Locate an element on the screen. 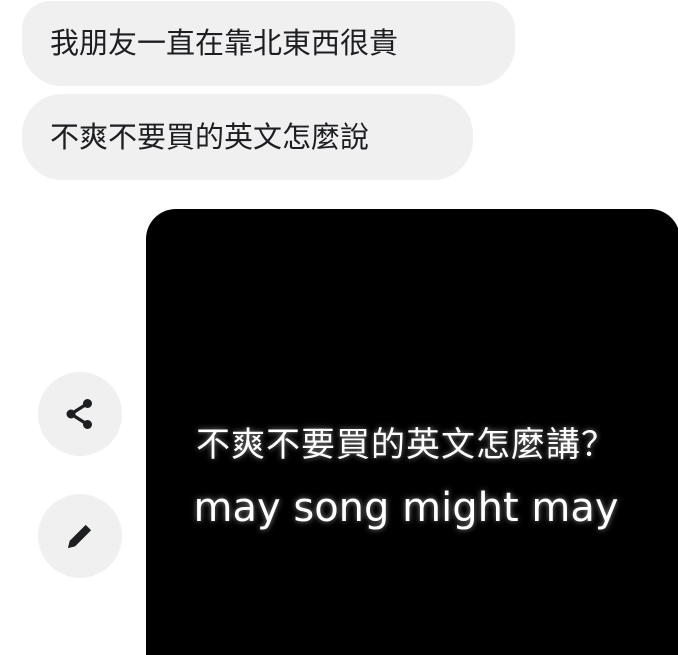  pencil-icon is located at coordinates (80, 536).